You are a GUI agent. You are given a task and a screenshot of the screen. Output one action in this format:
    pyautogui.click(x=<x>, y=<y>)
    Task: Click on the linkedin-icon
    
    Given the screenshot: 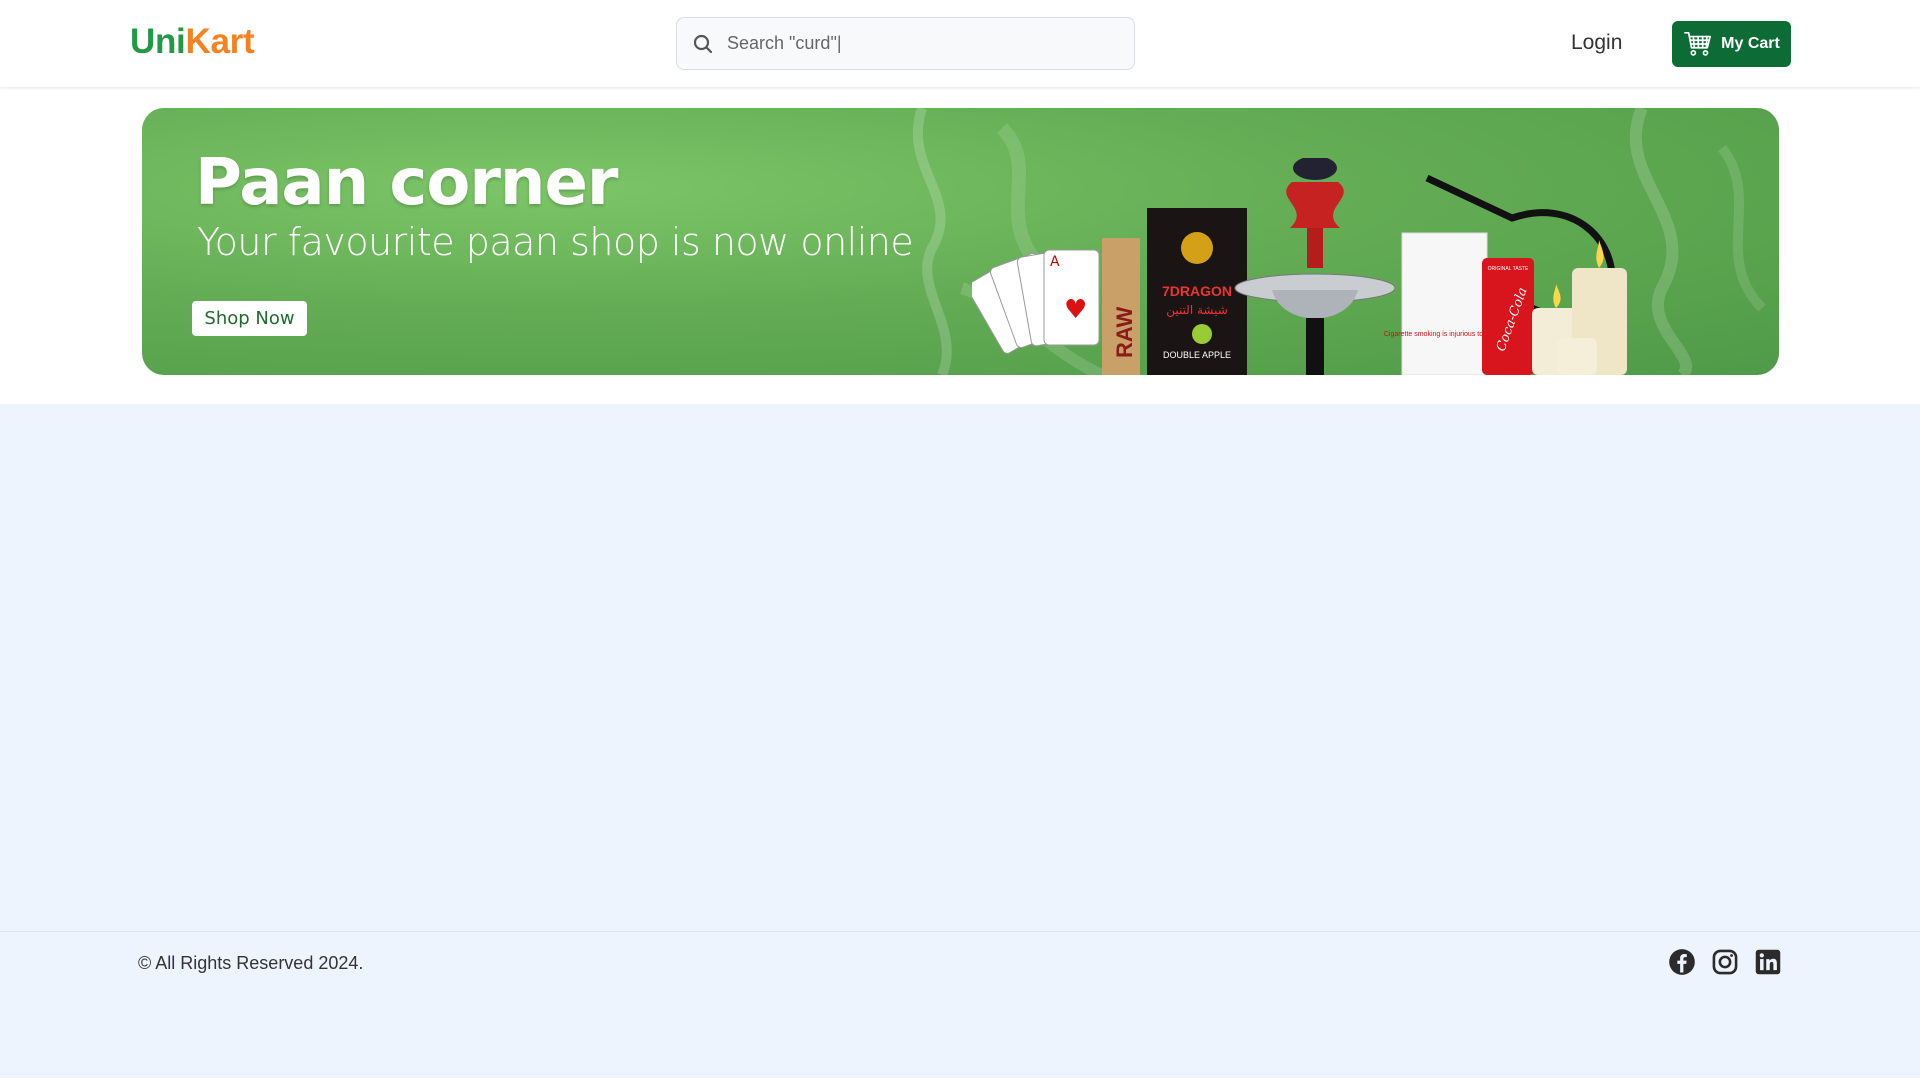 What is the action you would take?
    pyautogui.click(x=1768, y=962)
    